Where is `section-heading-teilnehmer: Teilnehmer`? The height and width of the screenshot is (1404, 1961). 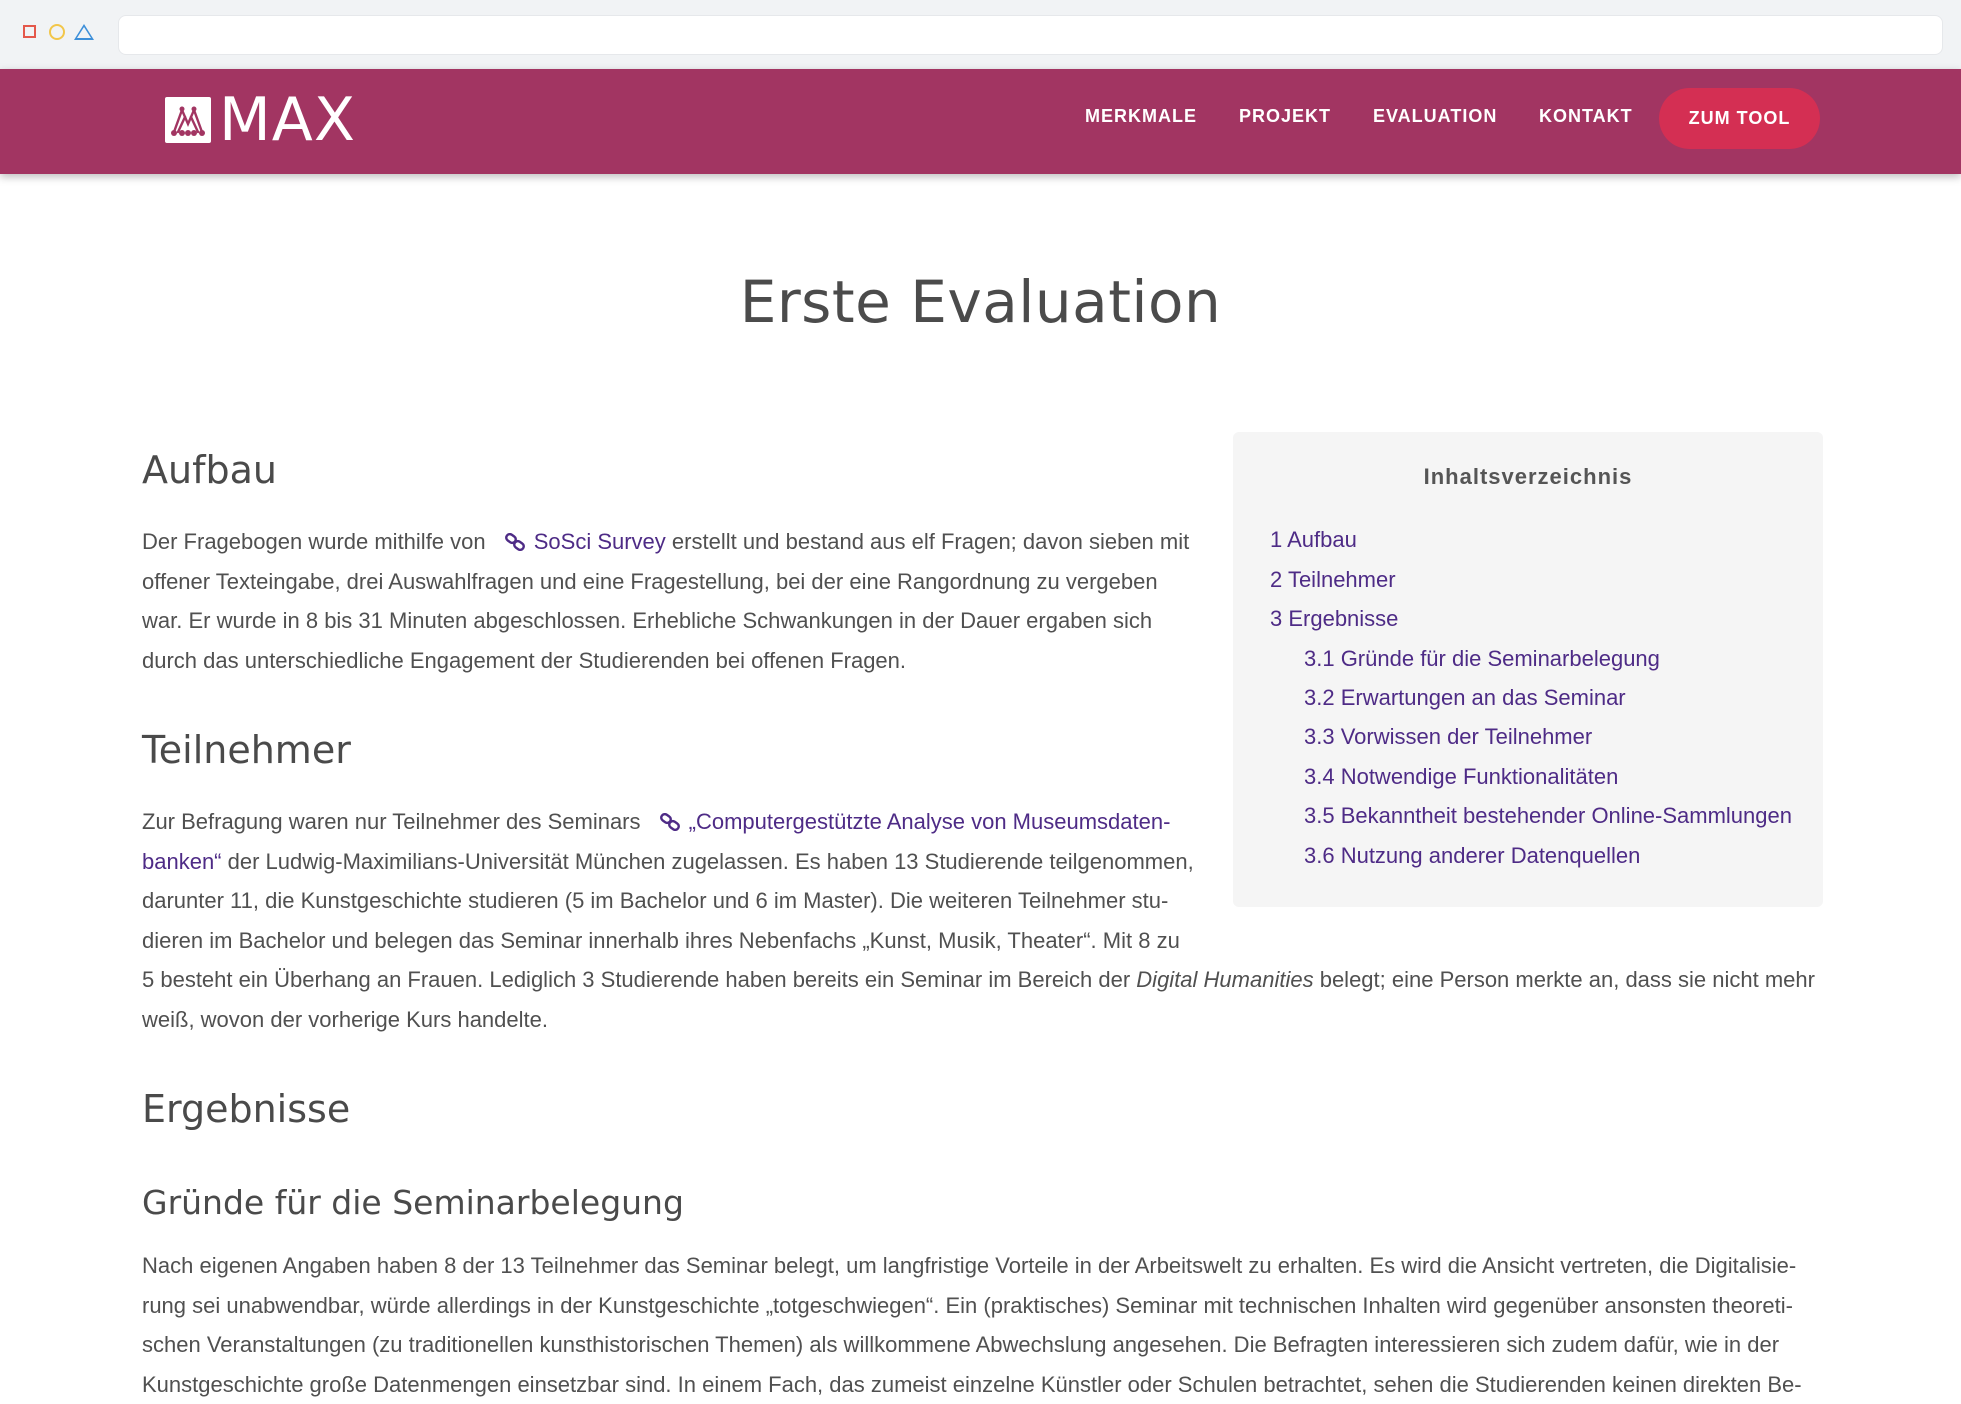
section-heading-teilnehmer: Teilnehmer is located at coordinates (246, 750).